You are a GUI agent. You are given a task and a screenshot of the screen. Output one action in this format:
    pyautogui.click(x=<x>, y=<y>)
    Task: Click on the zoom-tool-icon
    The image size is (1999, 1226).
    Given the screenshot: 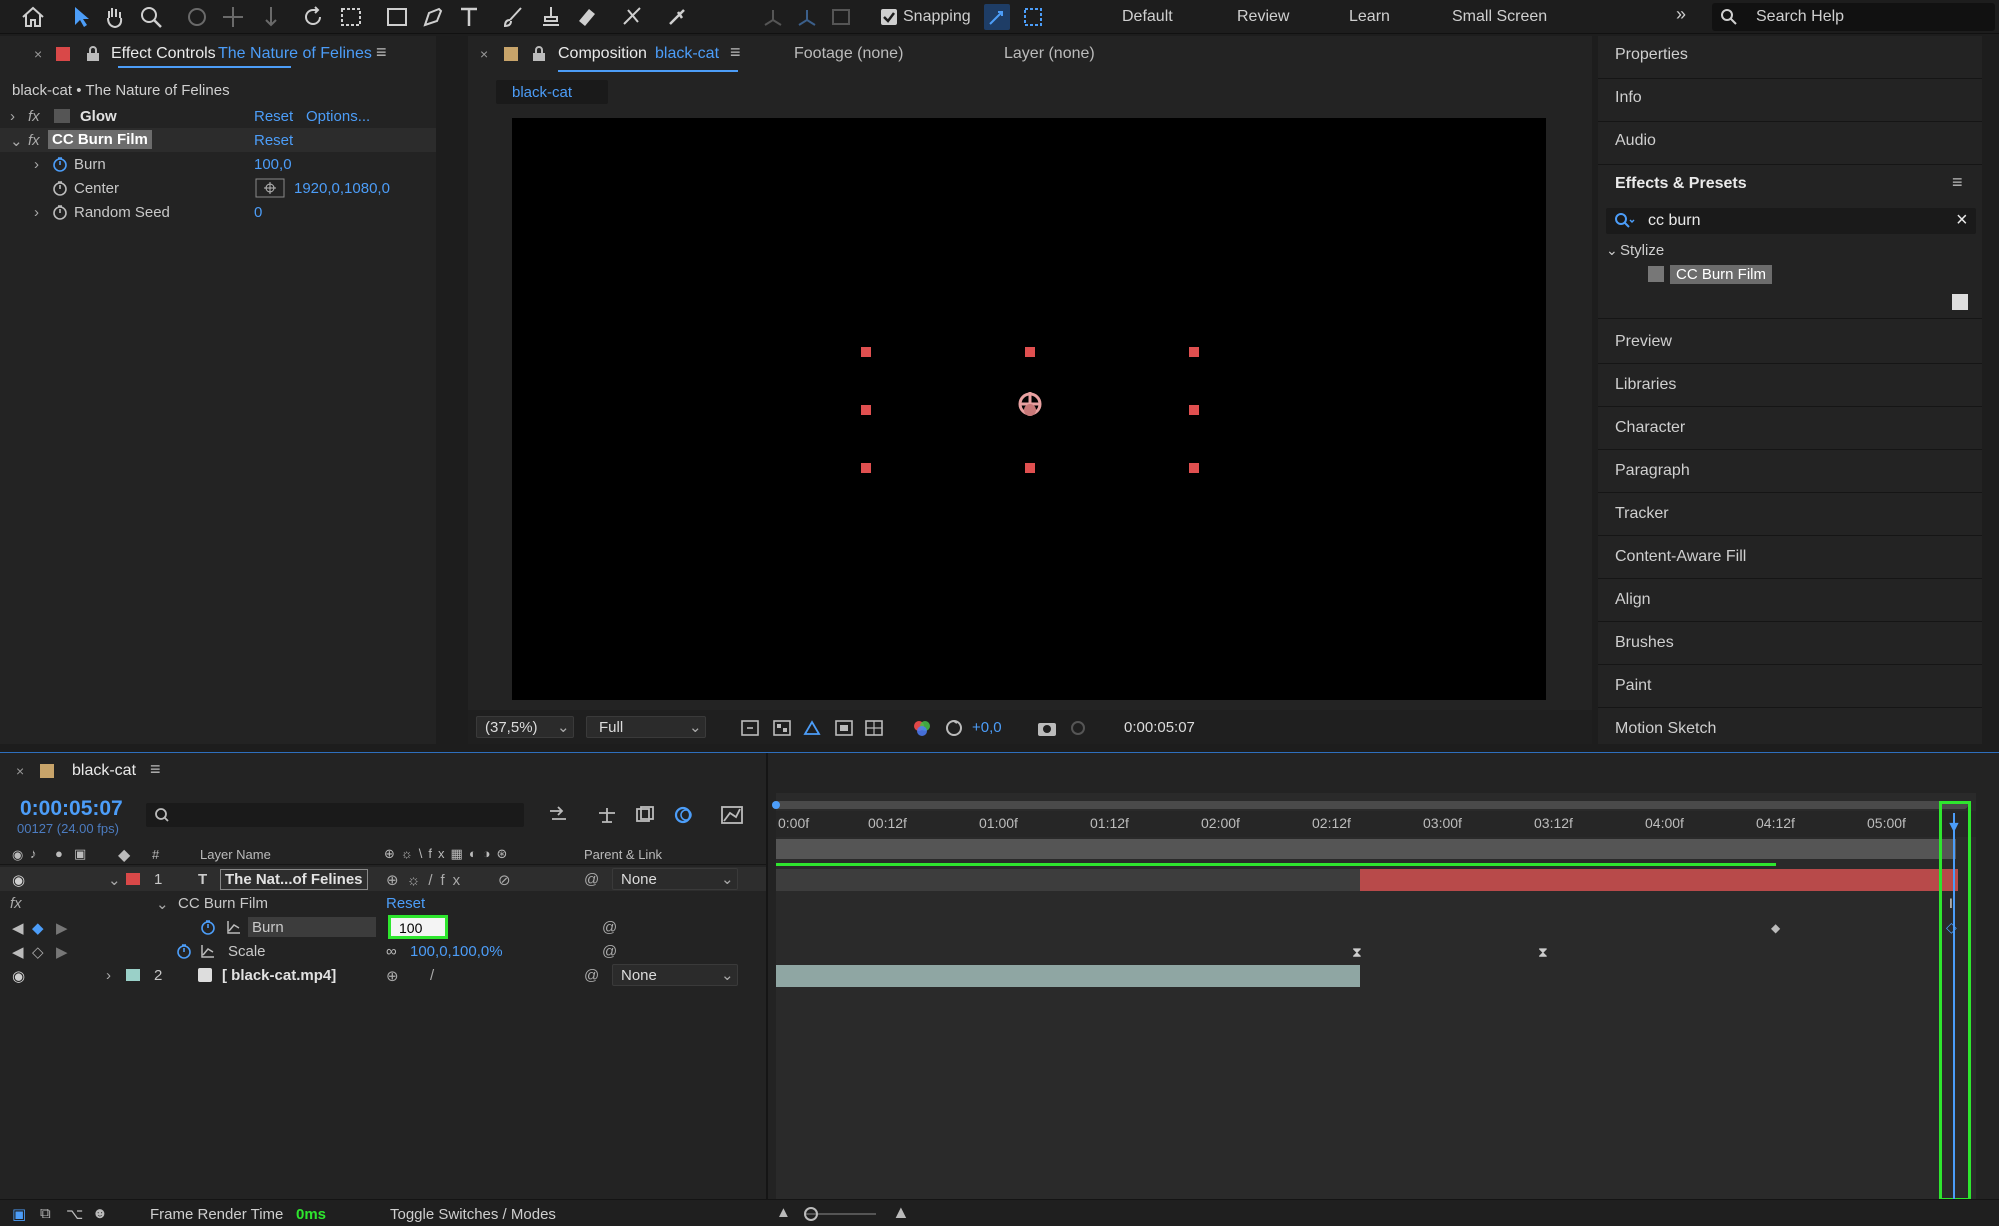 What is the action you would take?
    pyautogui.click(x=151, y=17)
    